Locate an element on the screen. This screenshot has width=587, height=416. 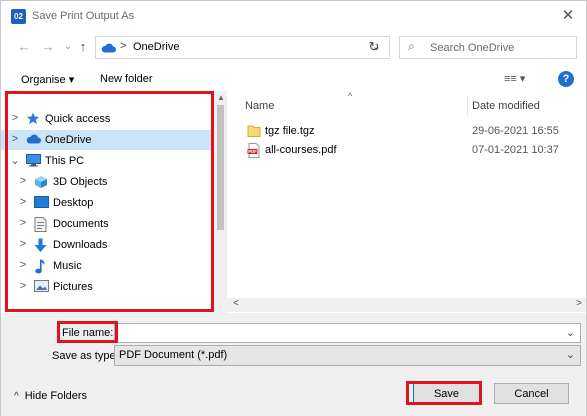
toolbar: Organise ▾ New folder ≡≡ ▾ ? is located at coordinates (293, 79).